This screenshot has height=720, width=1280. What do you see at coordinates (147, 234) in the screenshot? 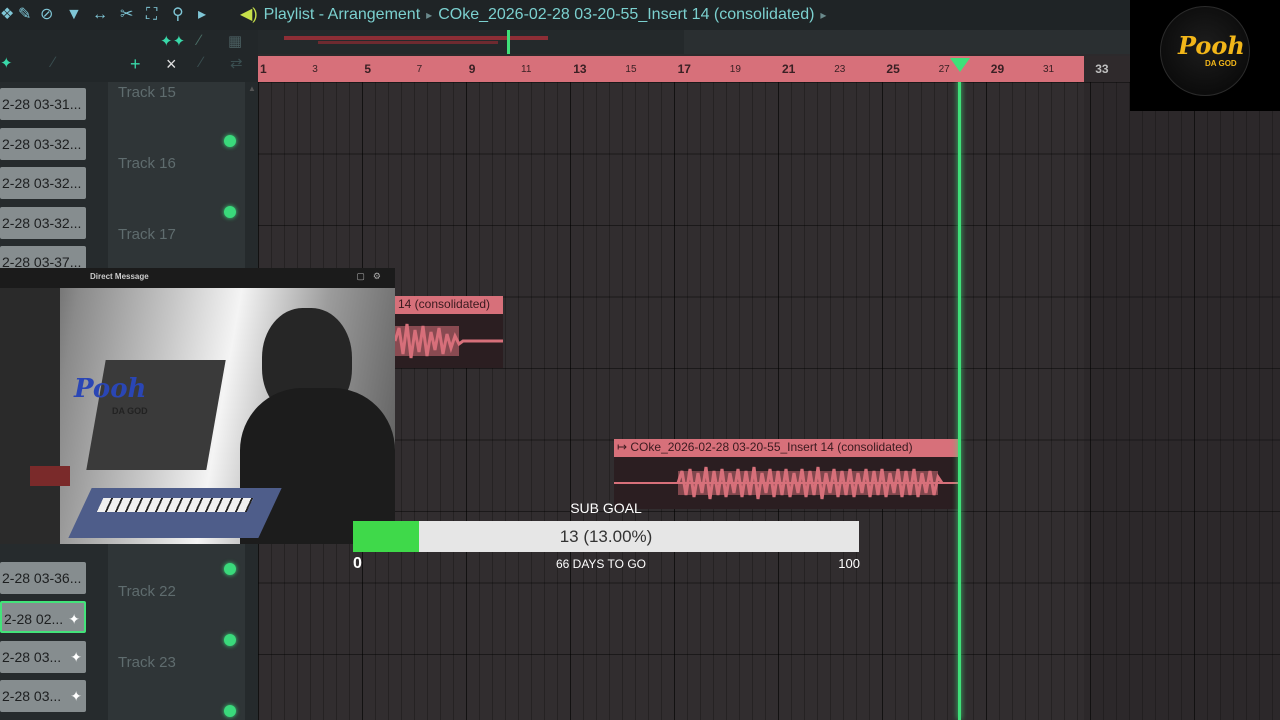
I see `track-name: Track 17` at bounding box center [147, 234].